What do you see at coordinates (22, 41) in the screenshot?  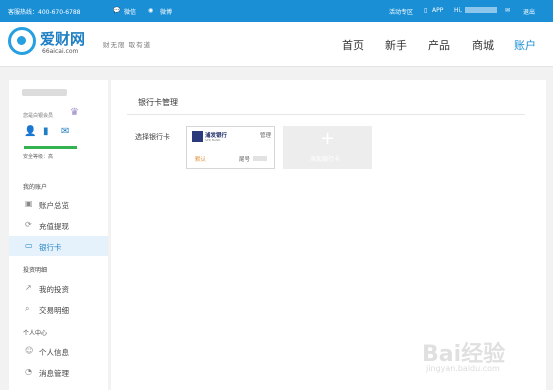 I see `logo-icon` at bounding box center [22, 41].